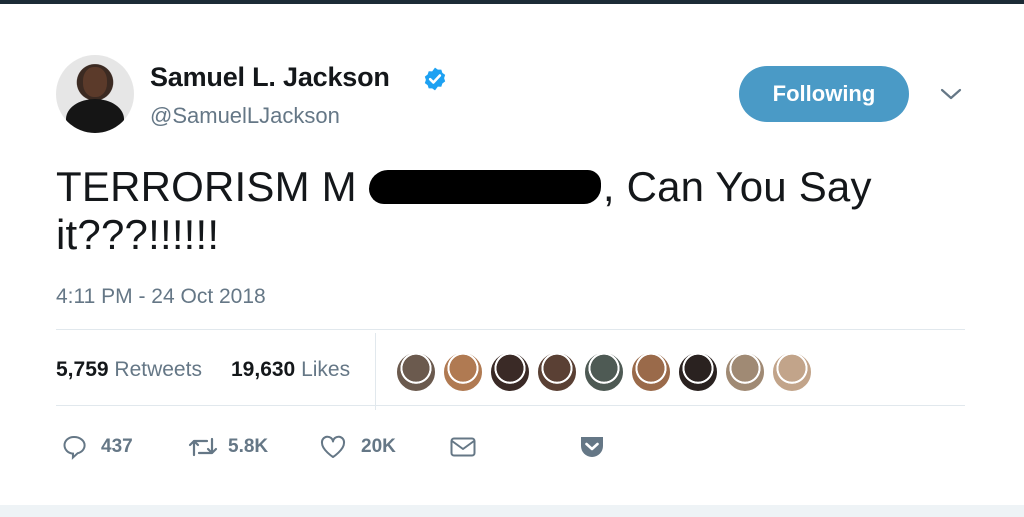 This screenshot has width=1024, height=517. I want to click on divider-top, so click(510, 329).